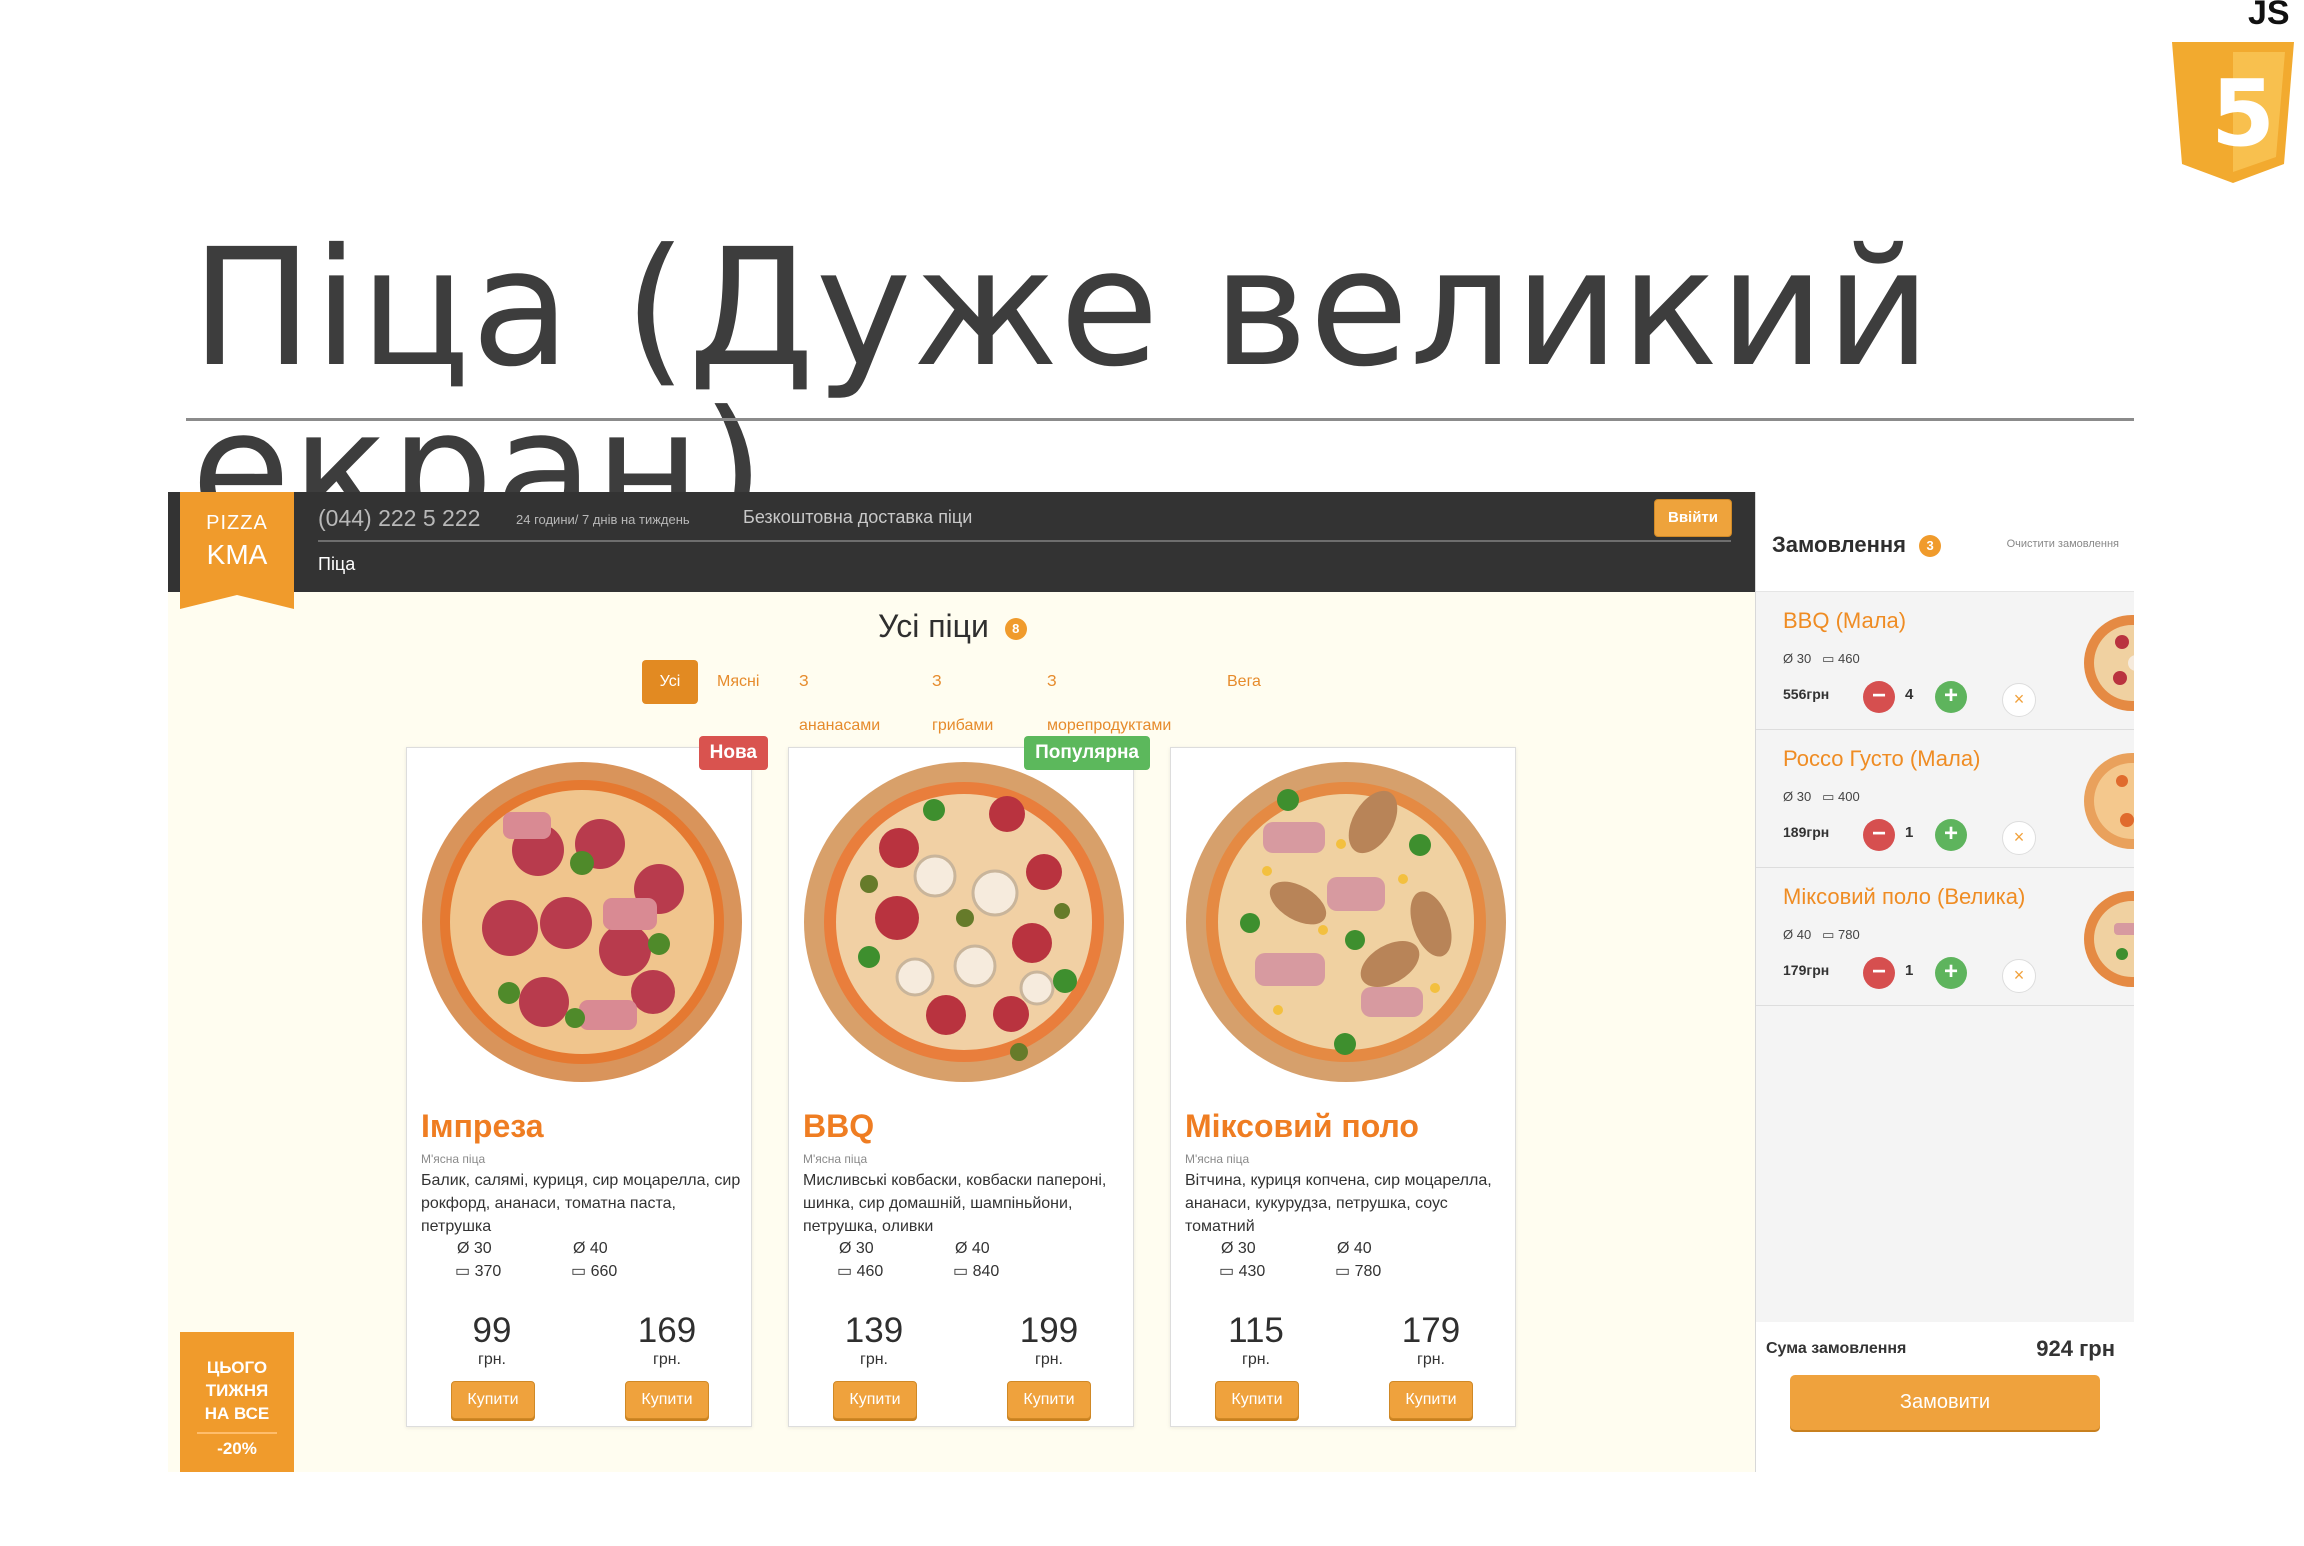  I want to click on cart-item-price: 189грн, so click(1806, 832).